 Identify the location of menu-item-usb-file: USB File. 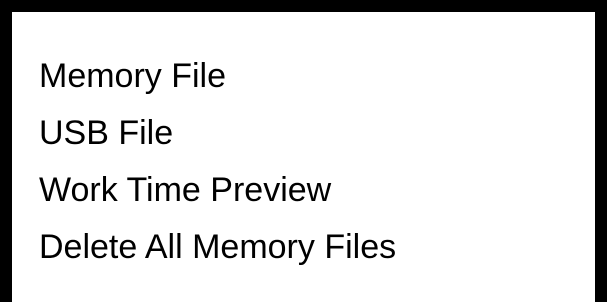
(217, 133).